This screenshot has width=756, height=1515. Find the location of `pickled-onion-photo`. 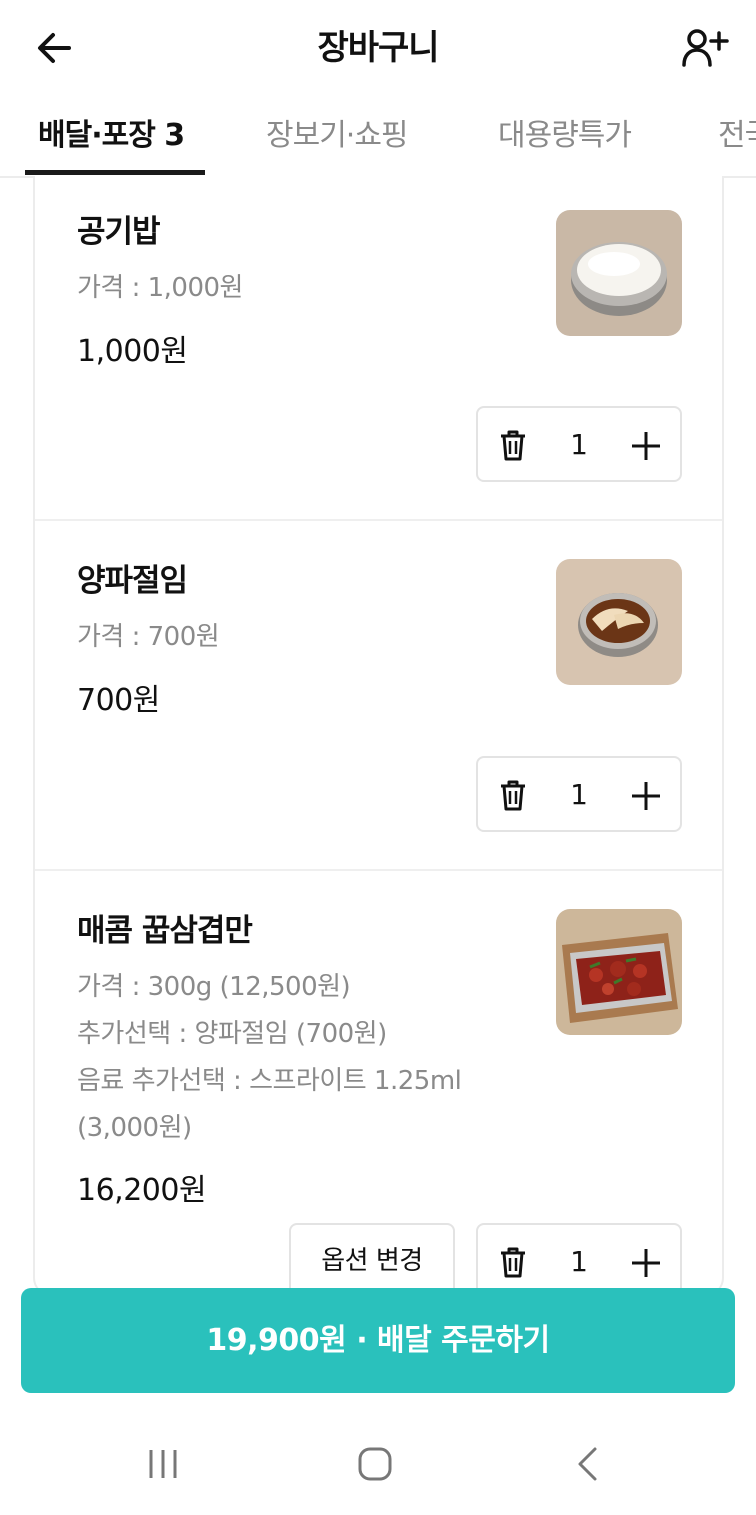

pickled-onion-photo is located at coordinates (619, 622).